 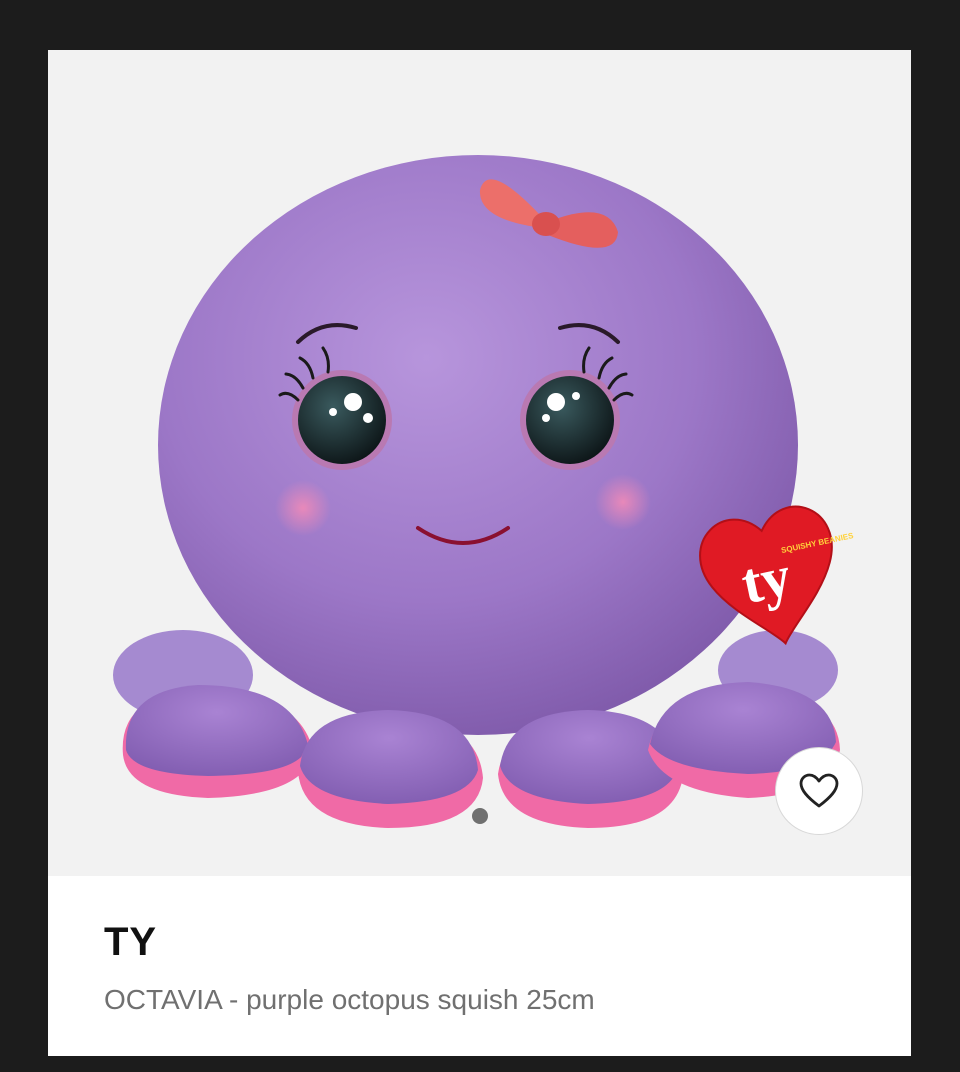 What do you see at coordinates (349, 1000) in the screenshot?
I see `product-title: OCTAVIA - purple octopus squish 25cm` at bounding box center [349, 1000].